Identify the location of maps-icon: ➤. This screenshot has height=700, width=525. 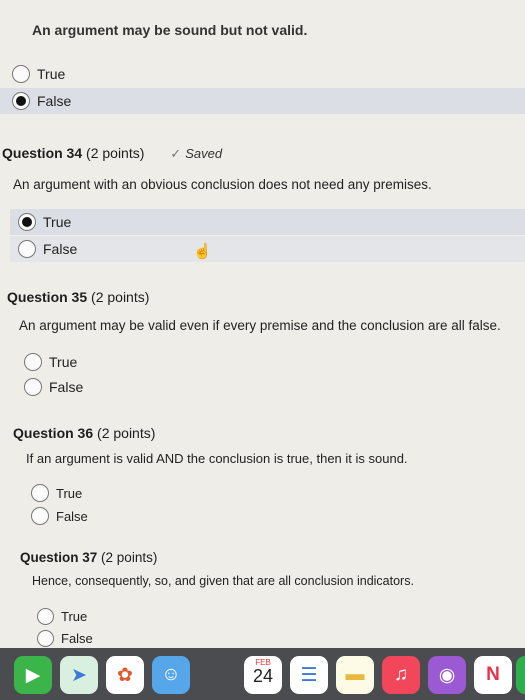
(79, 675).